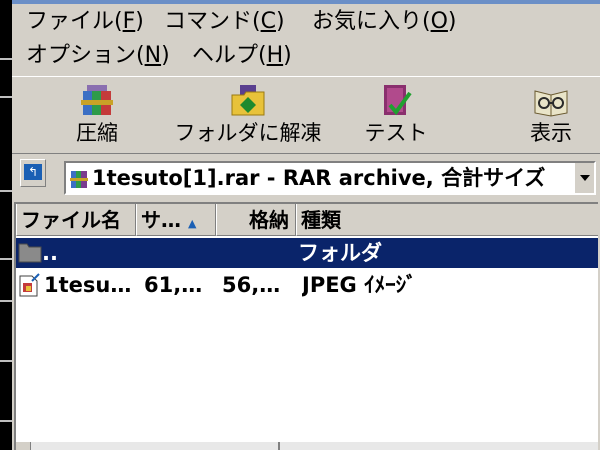 The width and height of the screenshot is (600, 450). What do you see at coordinates (6, 225) in the screenshot?
I see `background-window-edge` at bounding box center [6, 225].